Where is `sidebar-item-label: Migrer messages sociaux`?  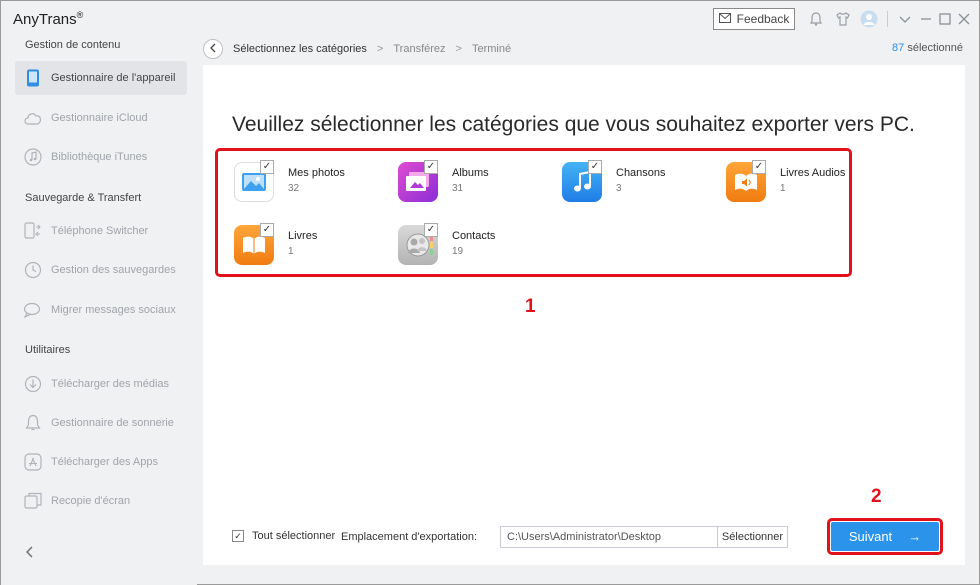
sidebar-item-label: Migrer messages sociaux is located at coordinates (113, 310).